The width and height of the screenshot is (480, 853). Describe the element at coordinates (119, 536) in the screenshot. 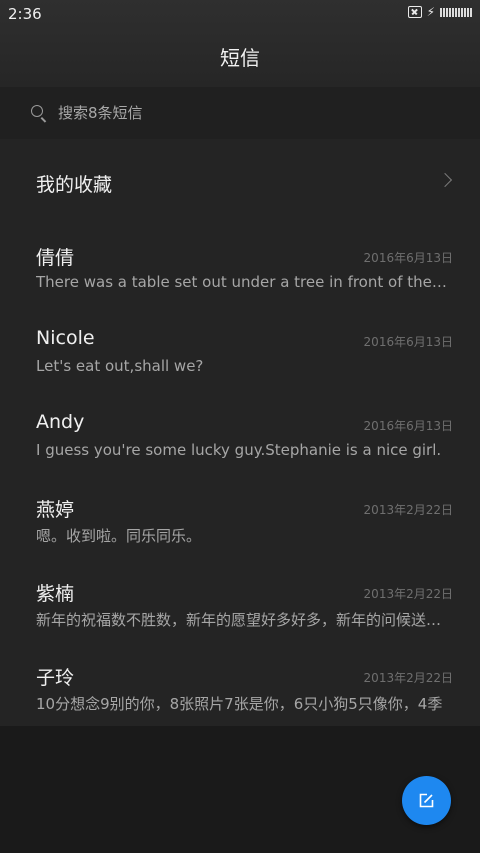

I see `message-preview: 嗯。收到啦。同乐同乐。` at that location.